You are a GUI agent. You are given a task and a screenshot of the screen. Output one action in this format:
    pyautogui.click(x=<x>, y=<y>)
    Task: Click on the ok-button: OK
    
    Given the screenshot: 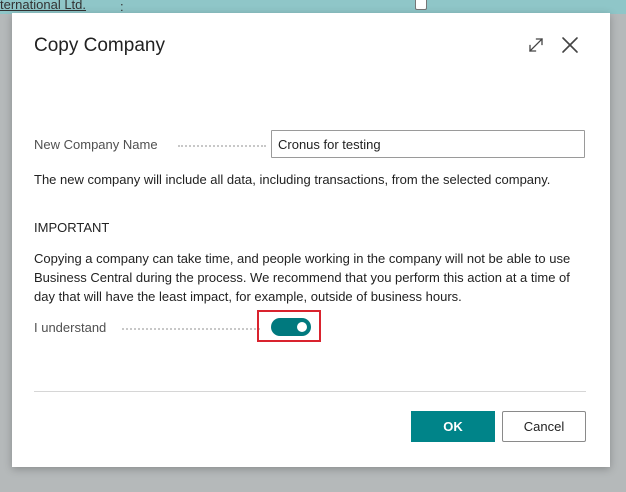 What is the action you would take?
    pyautogui.click(x=453, y=426)
    